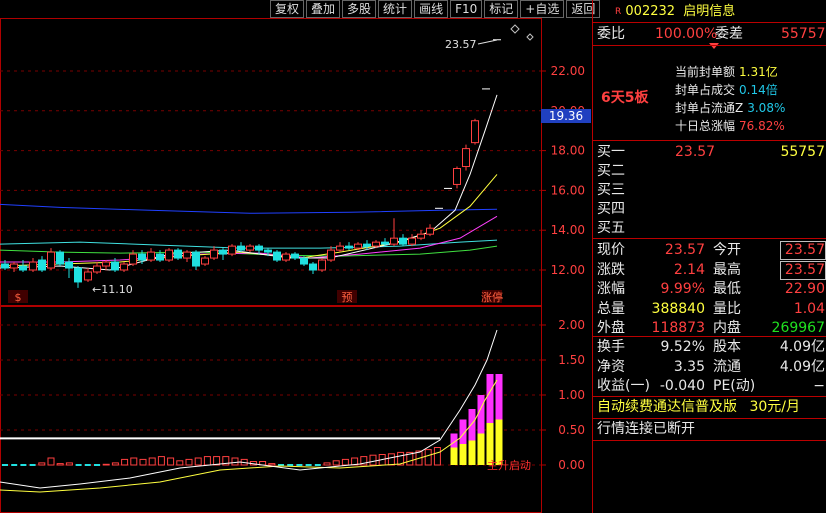 The image size is (826, 513). Describe the element at coordinates (571, 465) in the screenshot. I see `indicator-tick-label: 0.00` at that location.